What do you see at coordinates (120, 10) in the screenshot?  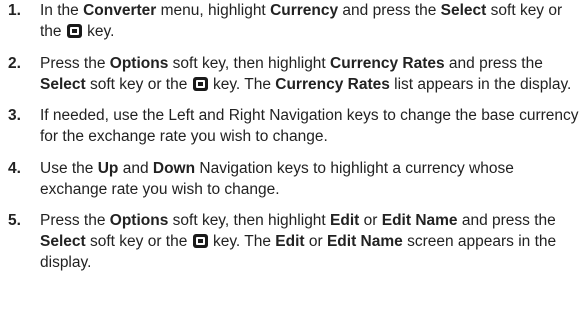 I see `menu-name-converter: Converter` at bounding box center [120, 10].